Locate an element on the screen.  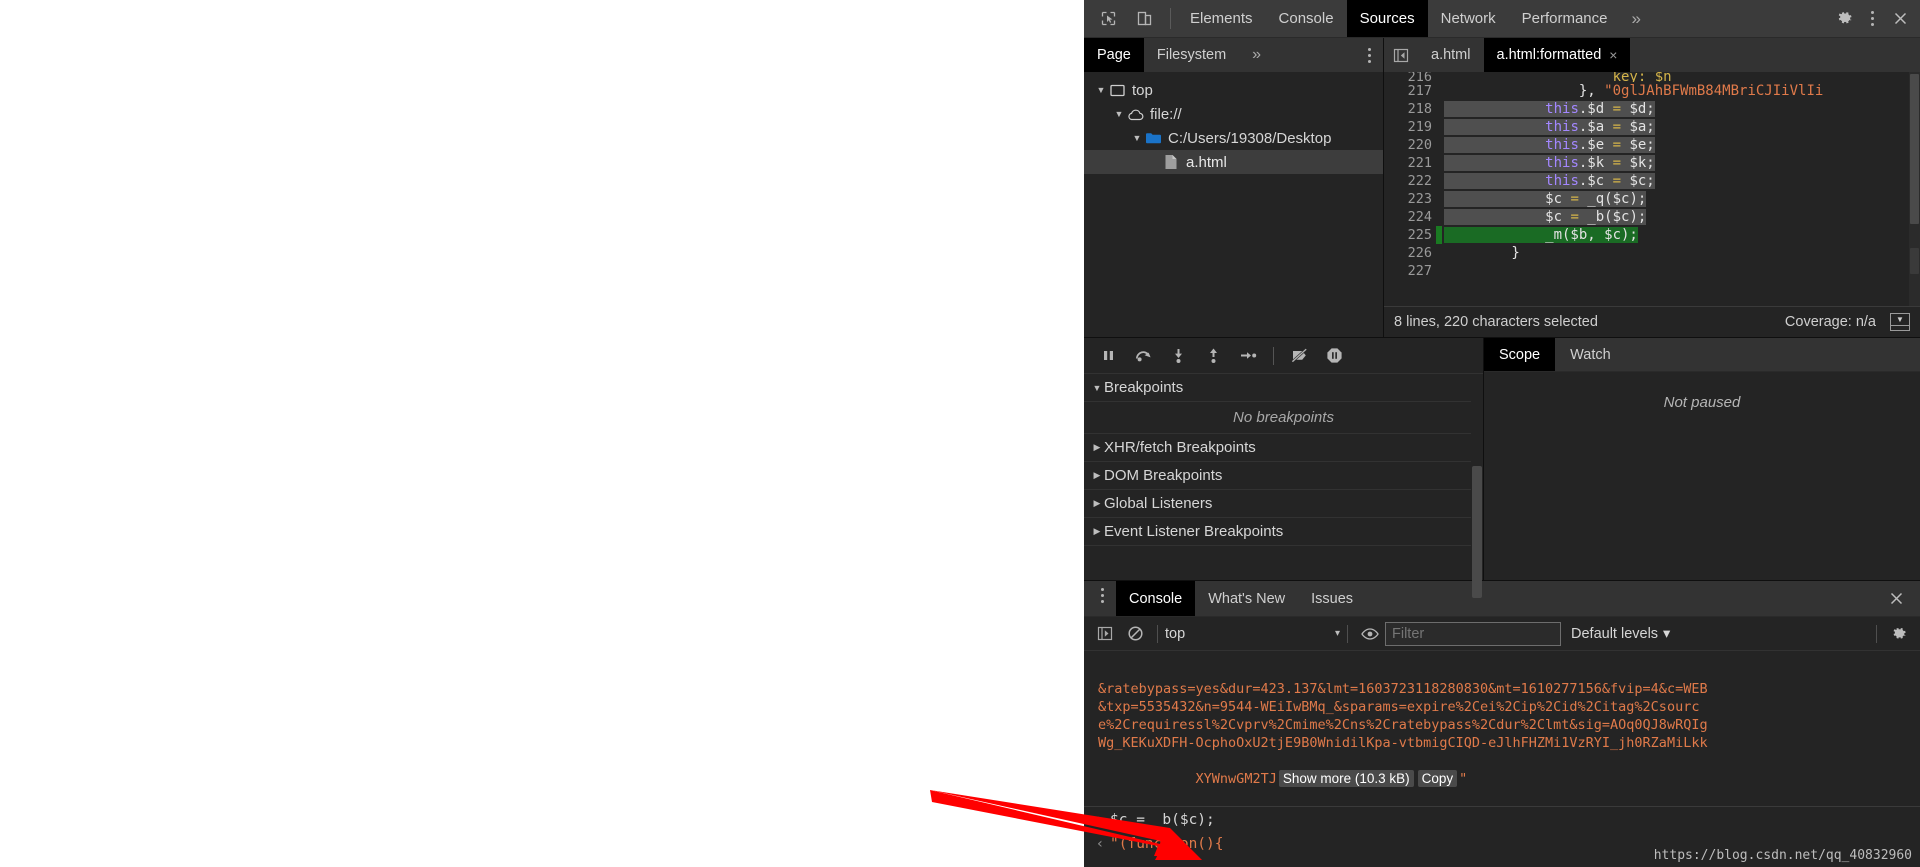
tab-performance: Performance is located at coordinates (1565, 18).